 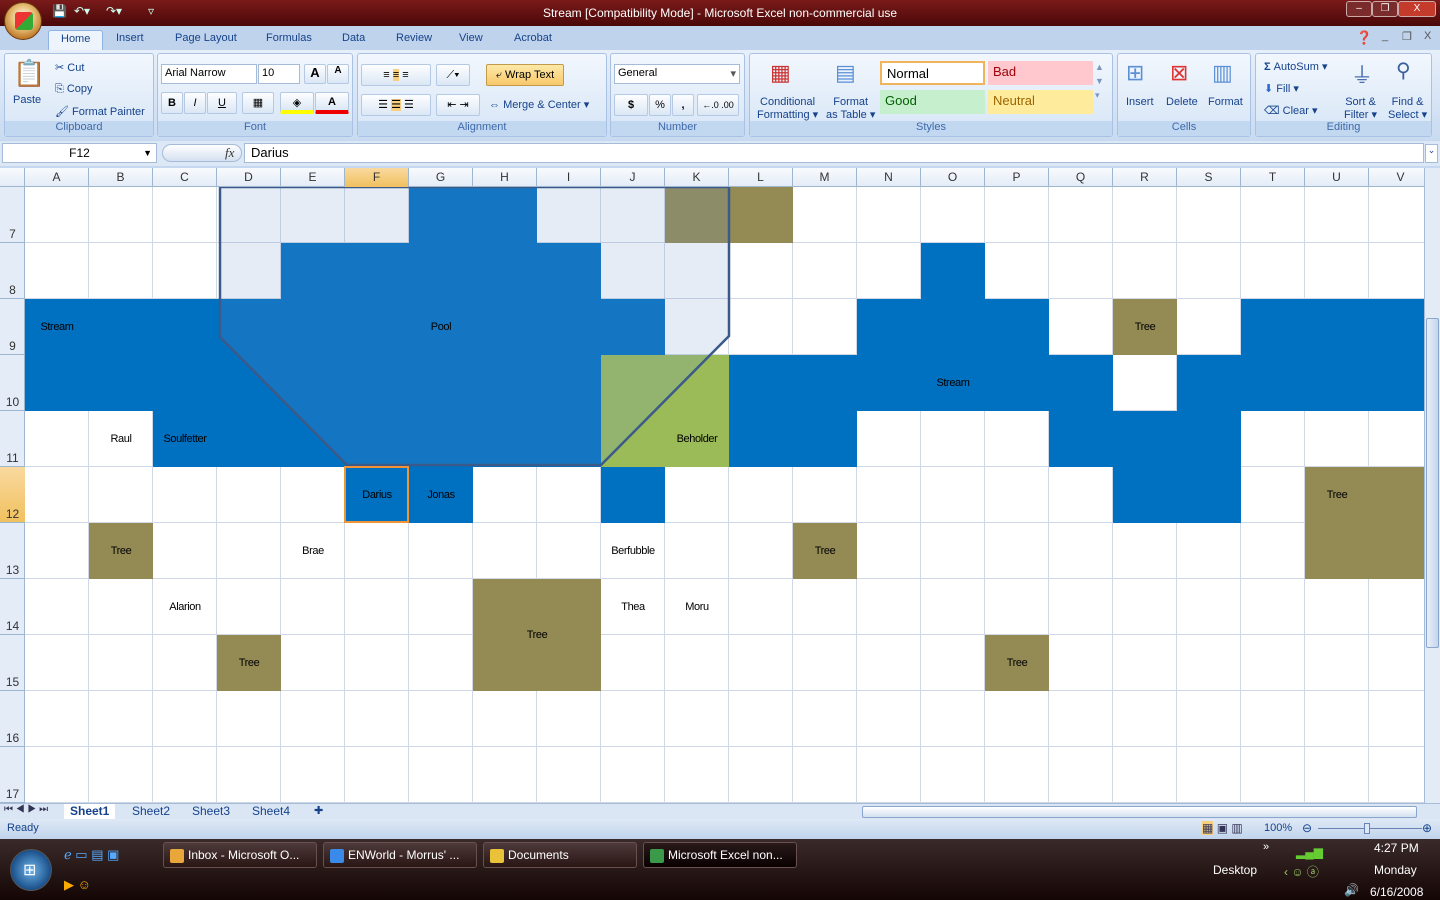 What do you see at coordinates (569, 177) in the screenshot?
I see `column-header-I: I` at bounding box center [569, 177].